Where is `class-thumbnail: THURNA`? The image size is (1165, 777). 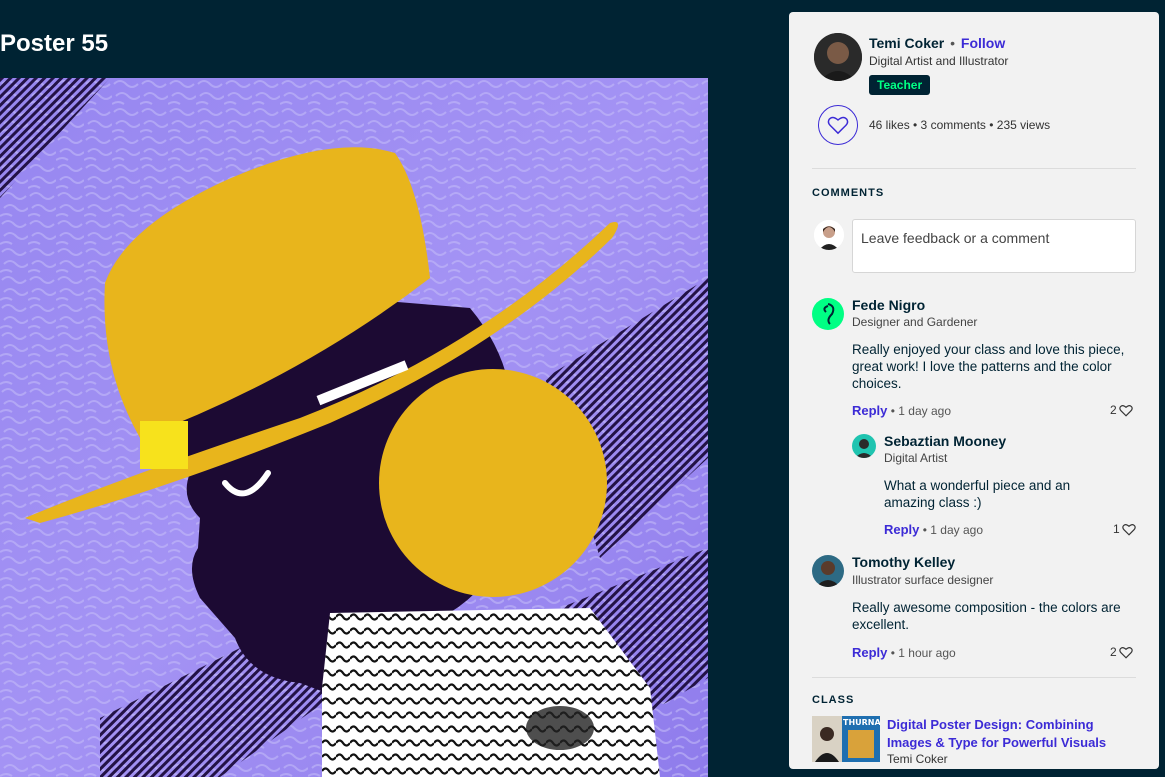
class-thumbnail: THURNA is located at coordinates (846, 739).